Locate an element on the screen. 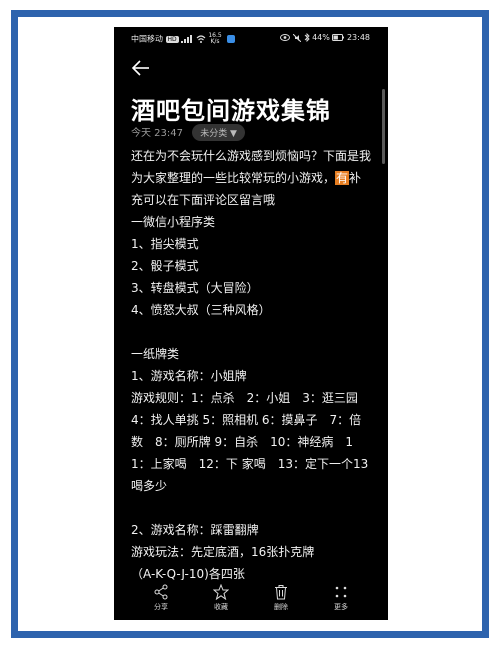 The width and height of the screenshot is (500, 648). scrollbar is located at coordinates (383, 126).